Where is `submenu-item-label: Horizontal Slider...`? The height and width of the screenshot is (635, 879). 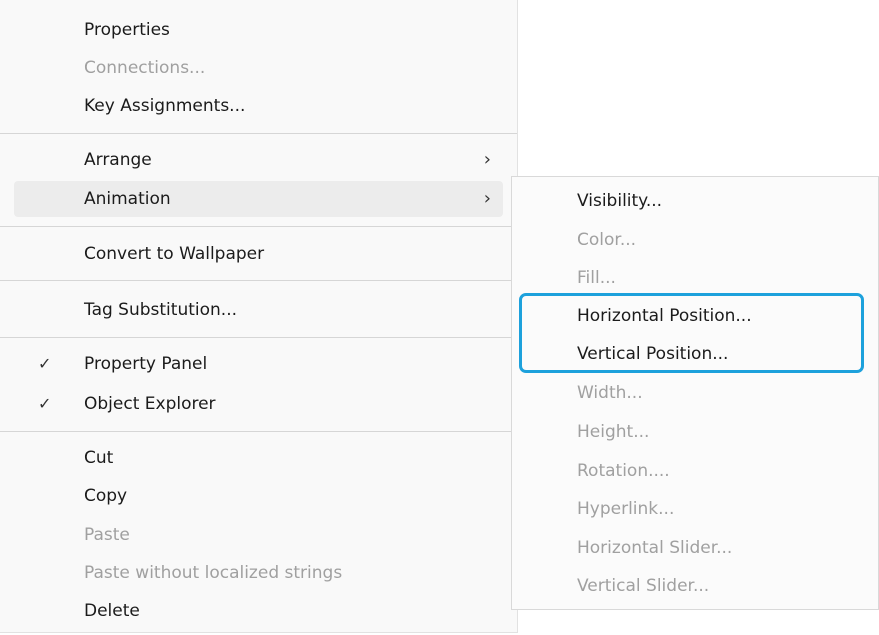 submenu-item-label: Horizontal Slider... is located at coordinates (655, 548).